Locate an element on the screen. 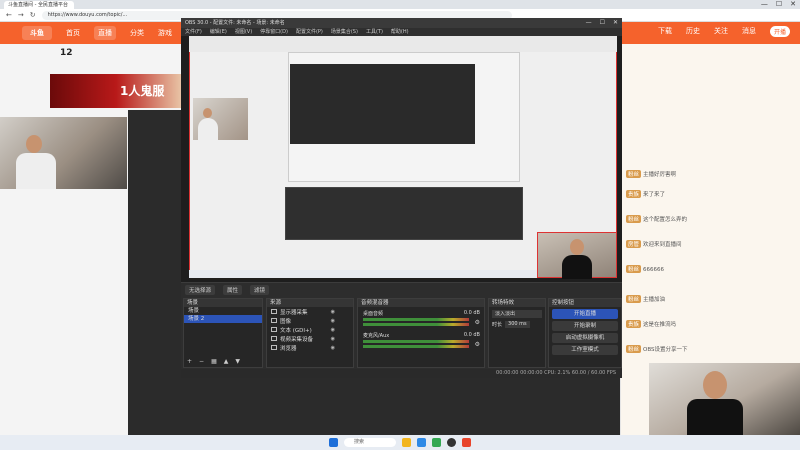 The image size is (800, 450). back-icon: ← is located at coordinates (9, 15).